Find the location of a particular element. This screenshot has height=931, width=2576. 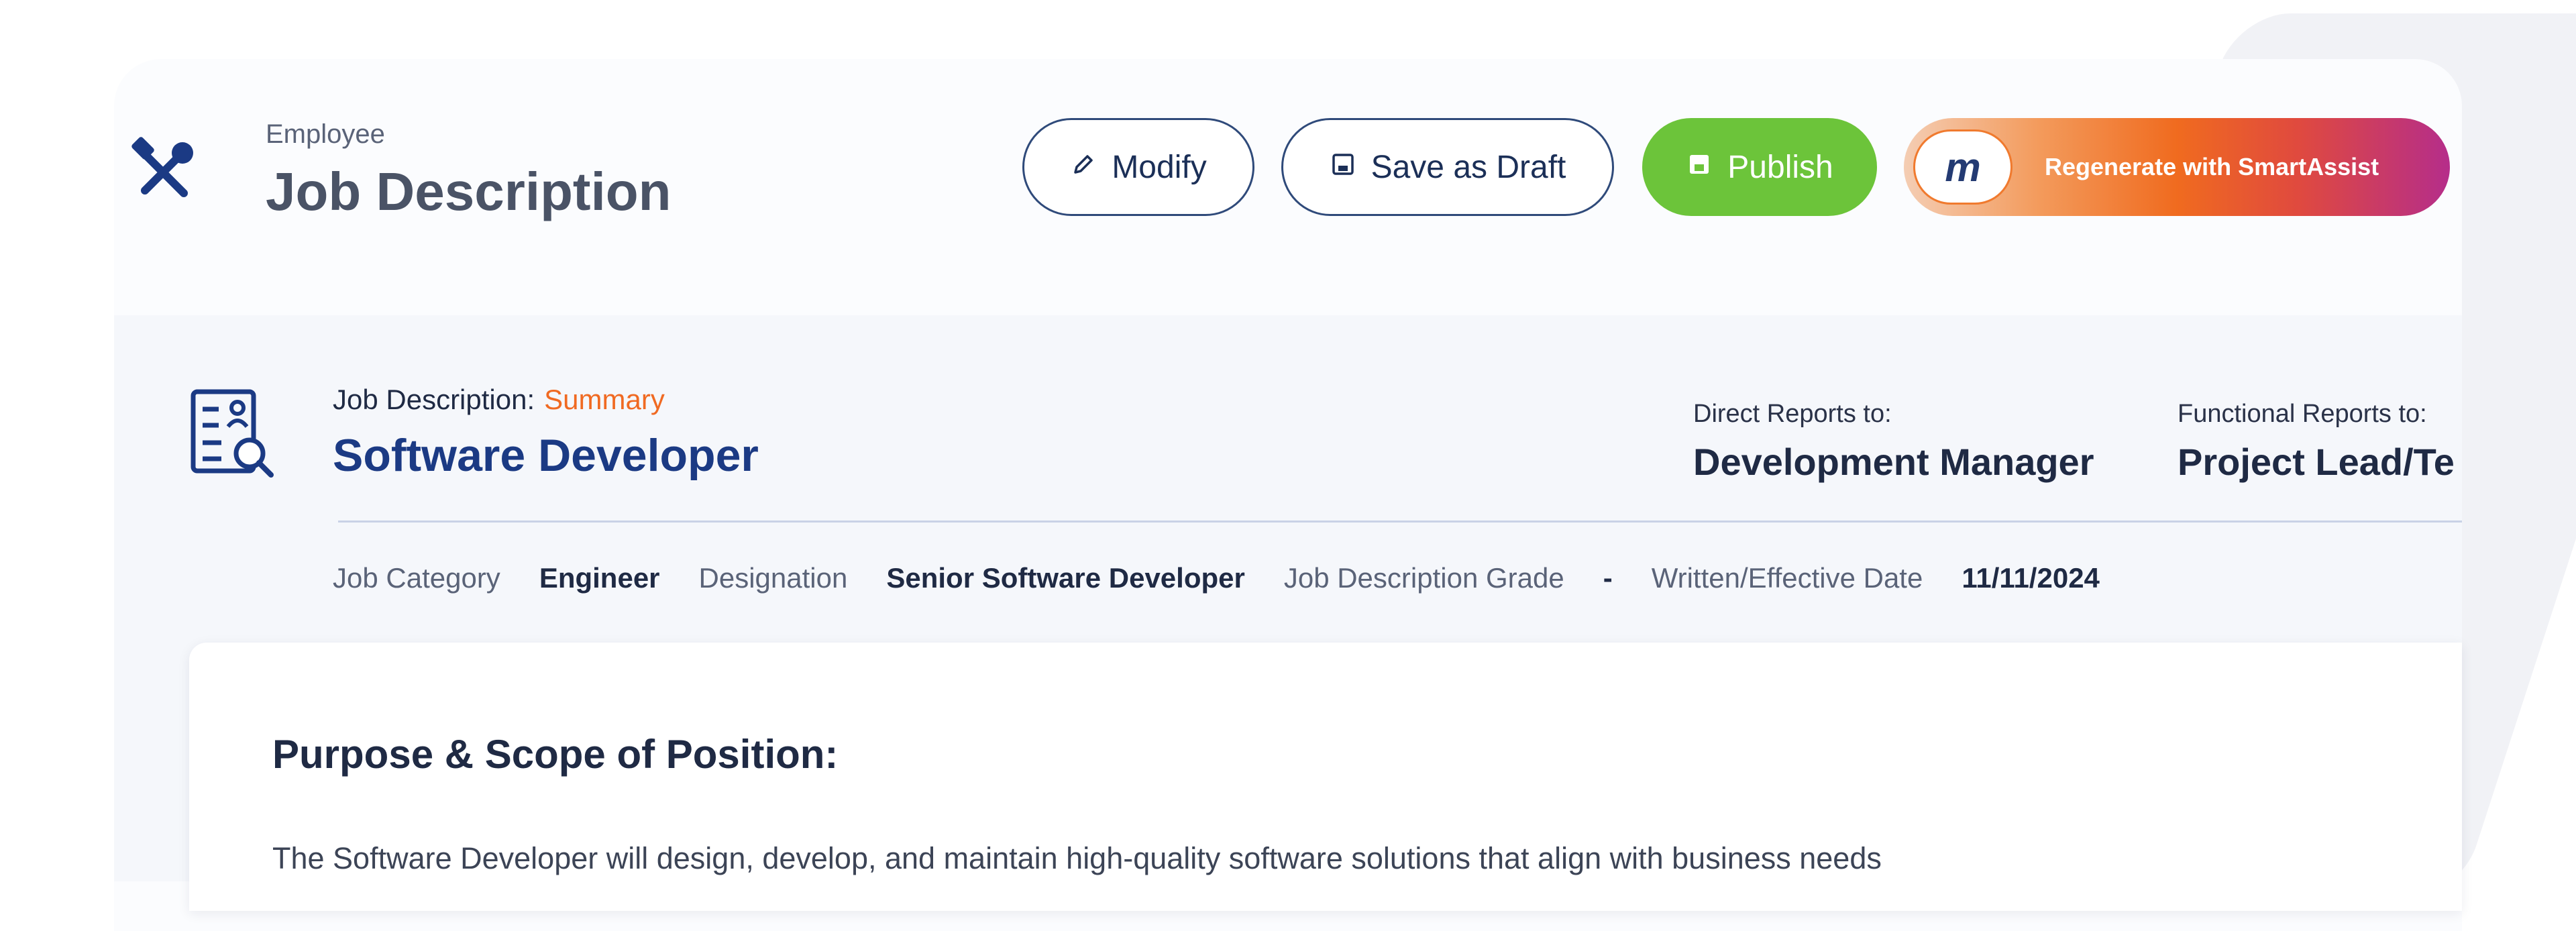

job-category-label: Job Category is located at coordinates (416, 578).